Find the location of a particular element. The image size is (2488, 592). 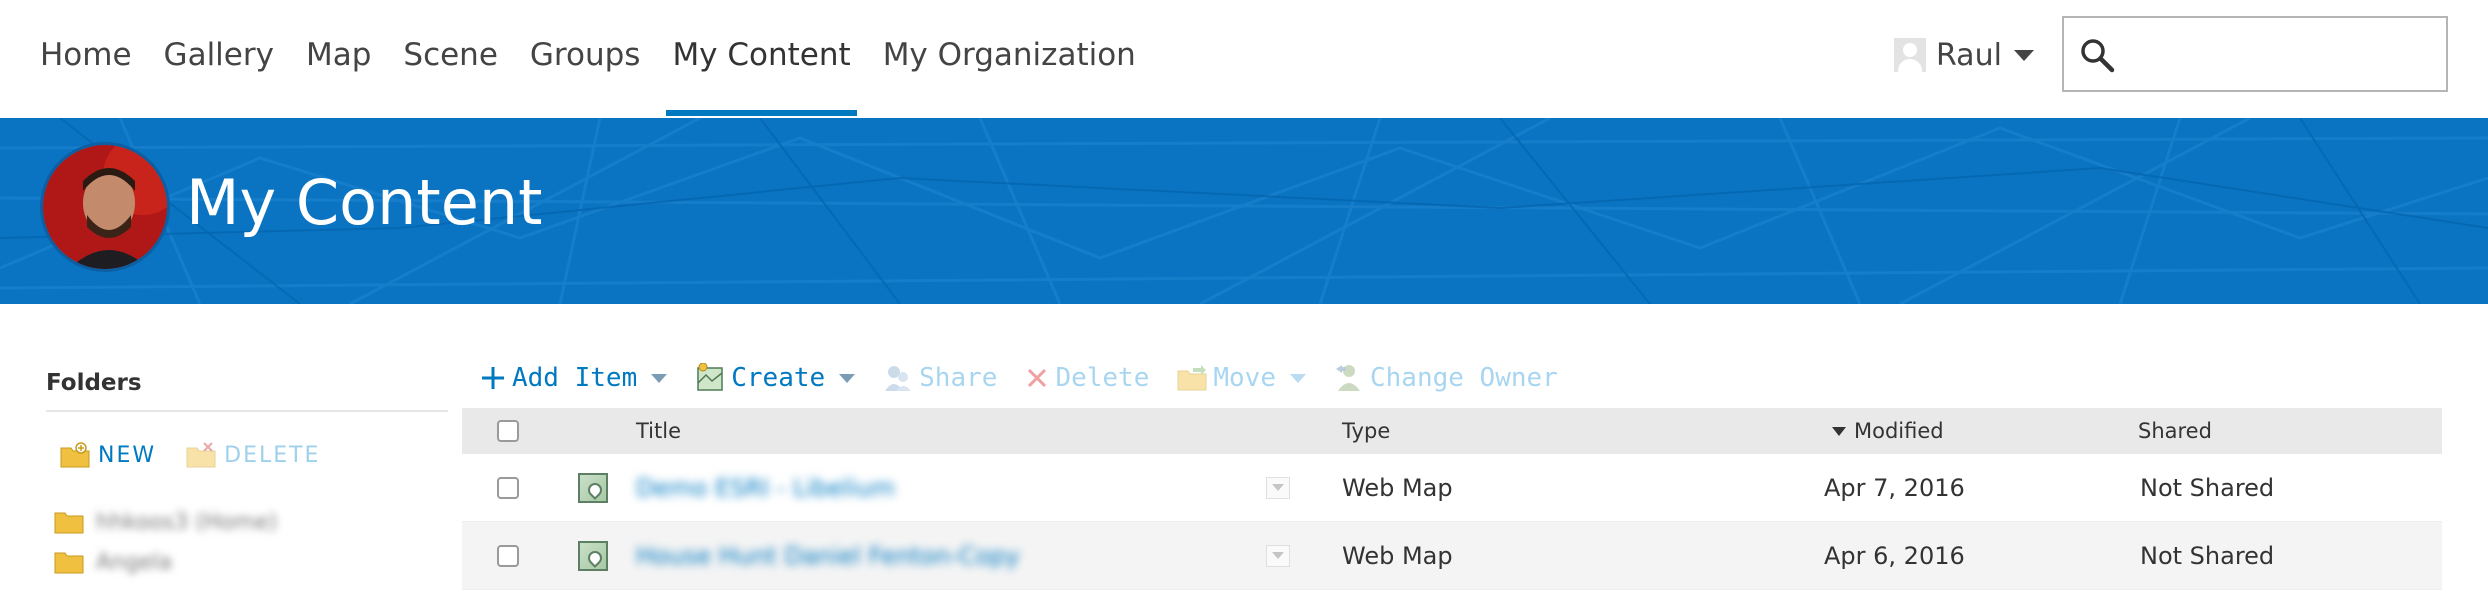

share-icon is located at coordinates (898, 378).